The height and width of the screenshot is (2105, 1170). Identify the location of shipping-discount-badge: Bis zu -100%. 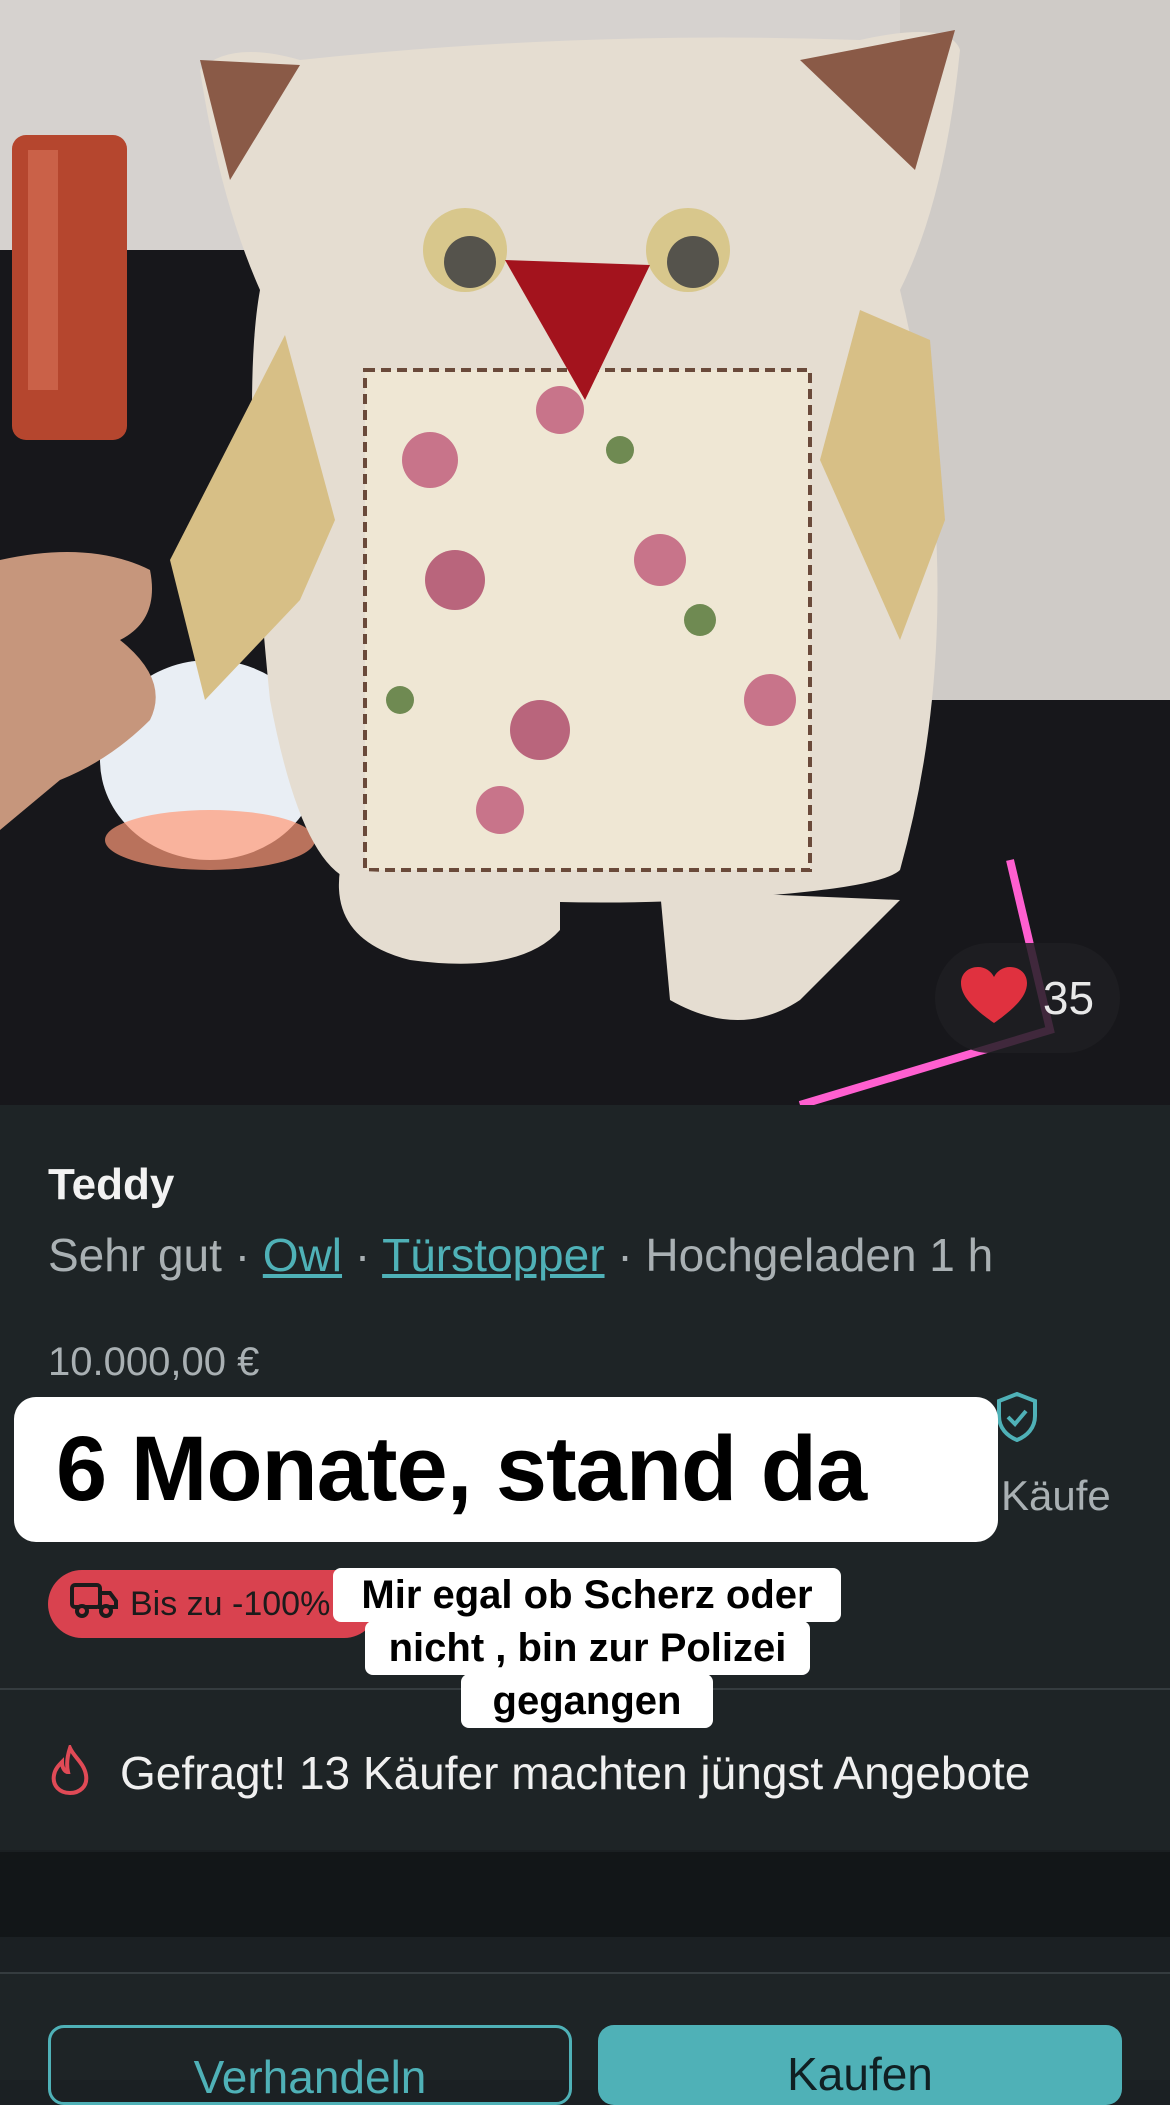
(213, 1604).